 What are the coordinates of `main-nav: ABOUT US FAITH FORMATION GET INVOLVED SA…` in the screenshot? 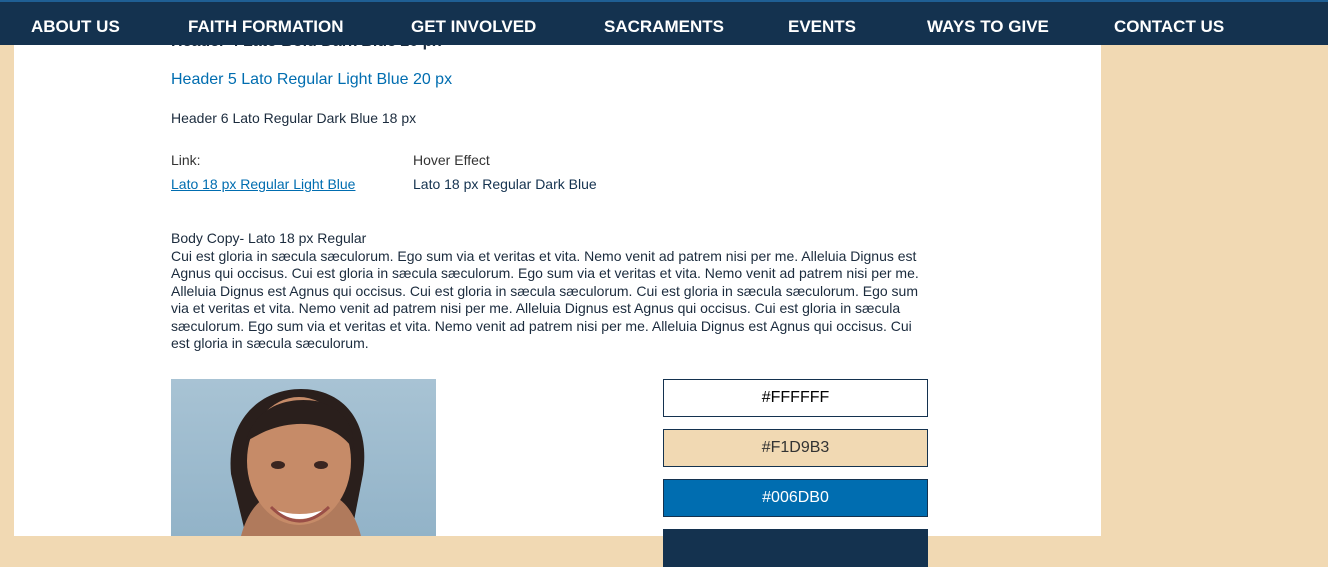 It's located at (664, 22).